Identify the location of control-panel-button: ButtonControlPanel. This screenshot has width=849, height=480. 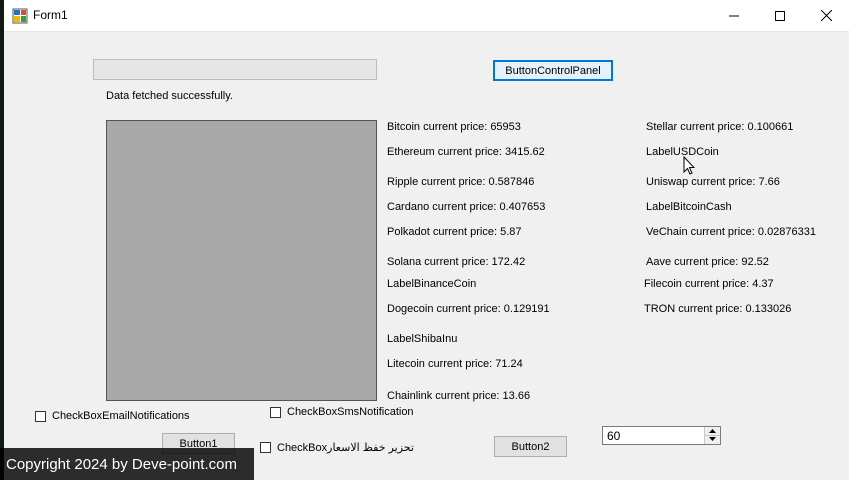
(553, 70).